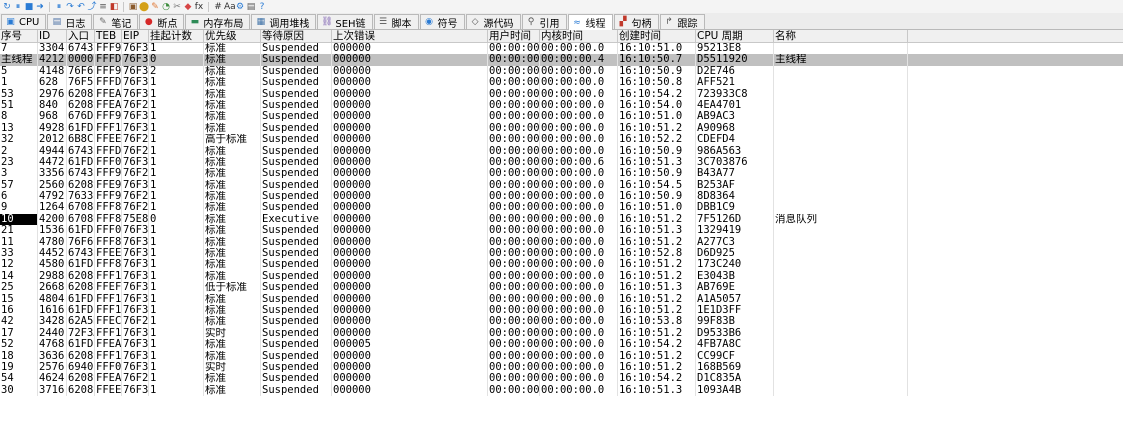 The width and height of the screenshot is (1123, 428). I want to click on col-index-header: 序号, so click(19, 36).